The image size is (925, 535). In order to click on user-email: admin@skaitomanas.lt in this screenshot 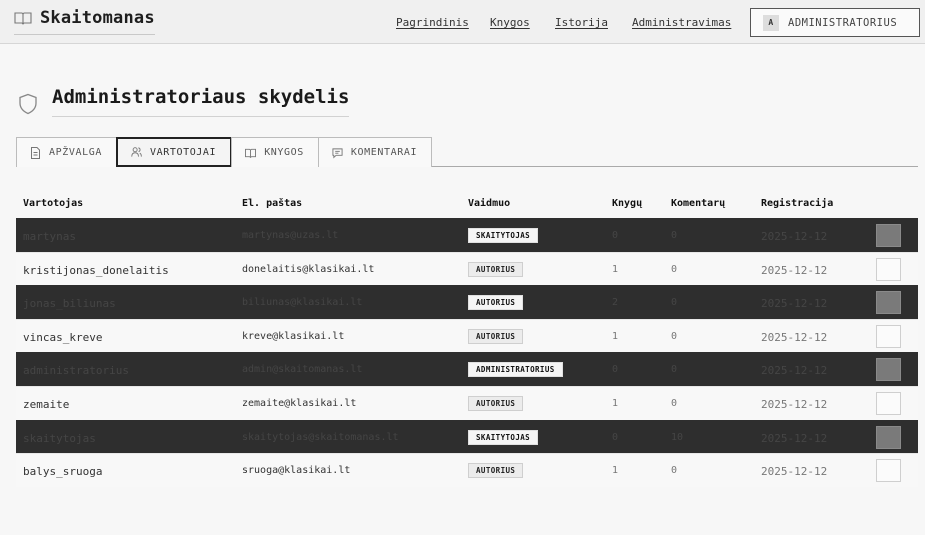, I will do `click(302, 370)`.